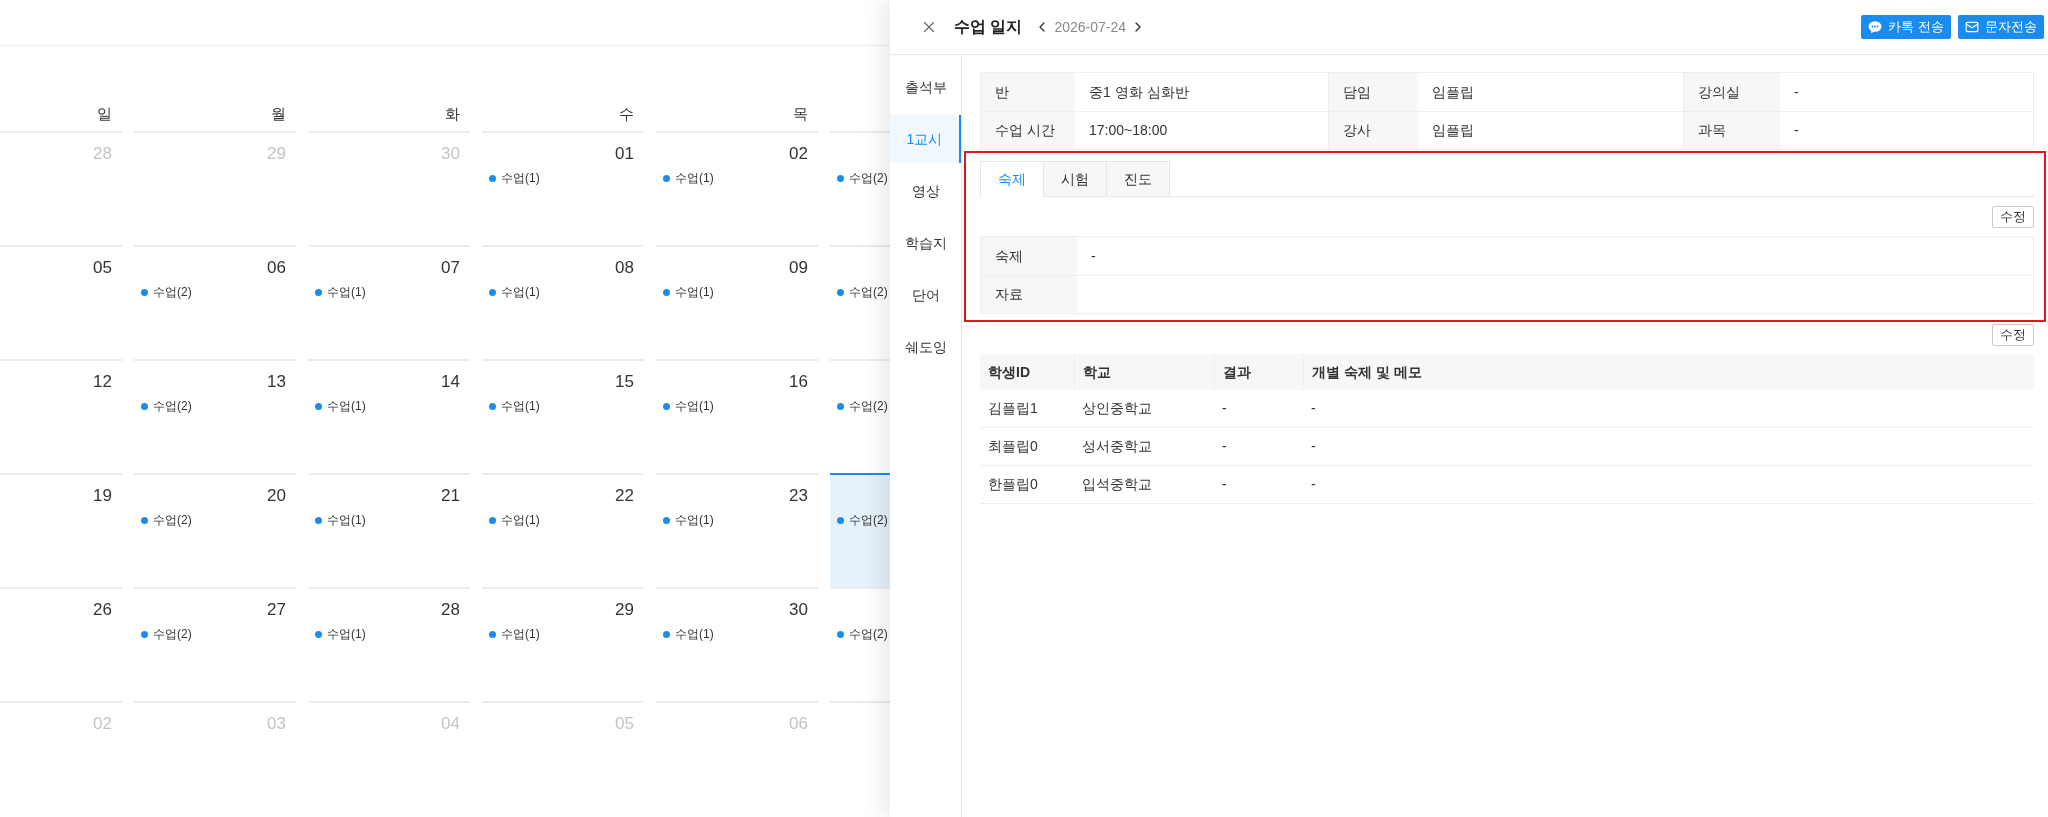  What do you see at coordinates (1144, 372) in the screenshot?
I see `column-header: 학교` at bounding box center [1144, 372].